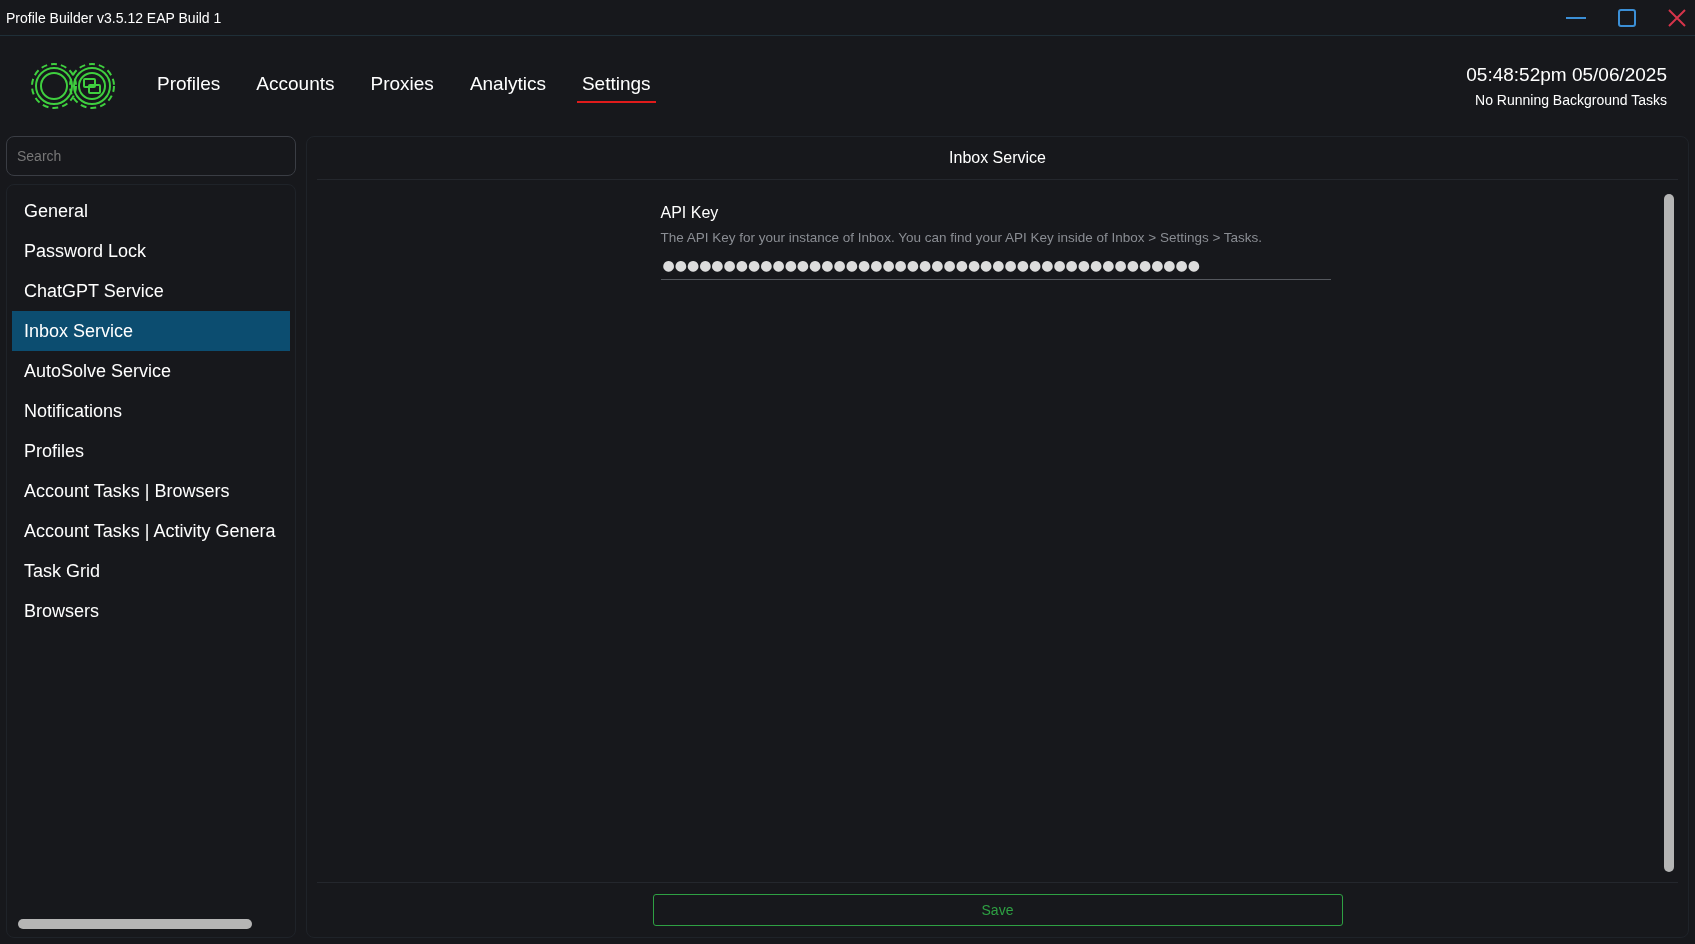 The width and height of the screenshot is (1695, 944). What do you see at coordinates (995, 266) in the screenshot?
I see `api-key-field: ●●●●●●●●●●●●●●●●●●●●●●●●●●●●●●●●●●●●●●●●●●●●` at bounding box center [995, 266].